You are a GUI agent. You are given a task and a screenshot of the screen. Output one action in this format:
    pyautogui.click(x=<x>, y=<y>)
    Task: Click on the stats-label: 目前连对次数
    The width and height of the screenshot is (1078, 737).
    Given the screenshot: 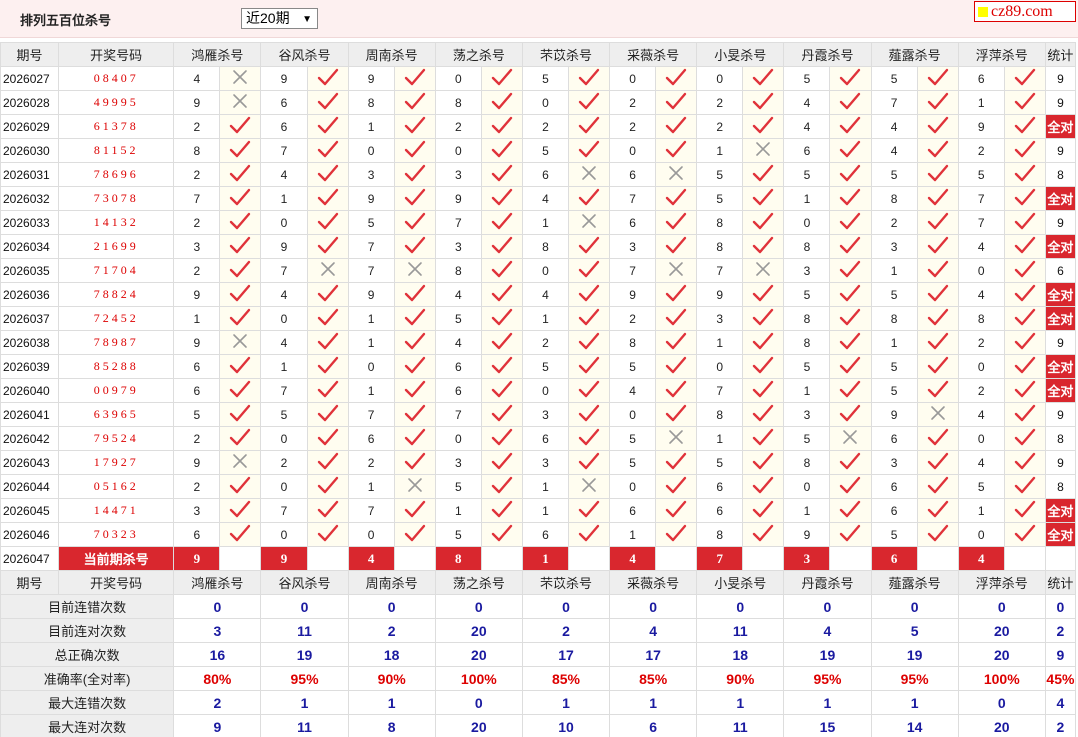 What is the action you would take?
    pyautogui.click(x=87, y=630)
    